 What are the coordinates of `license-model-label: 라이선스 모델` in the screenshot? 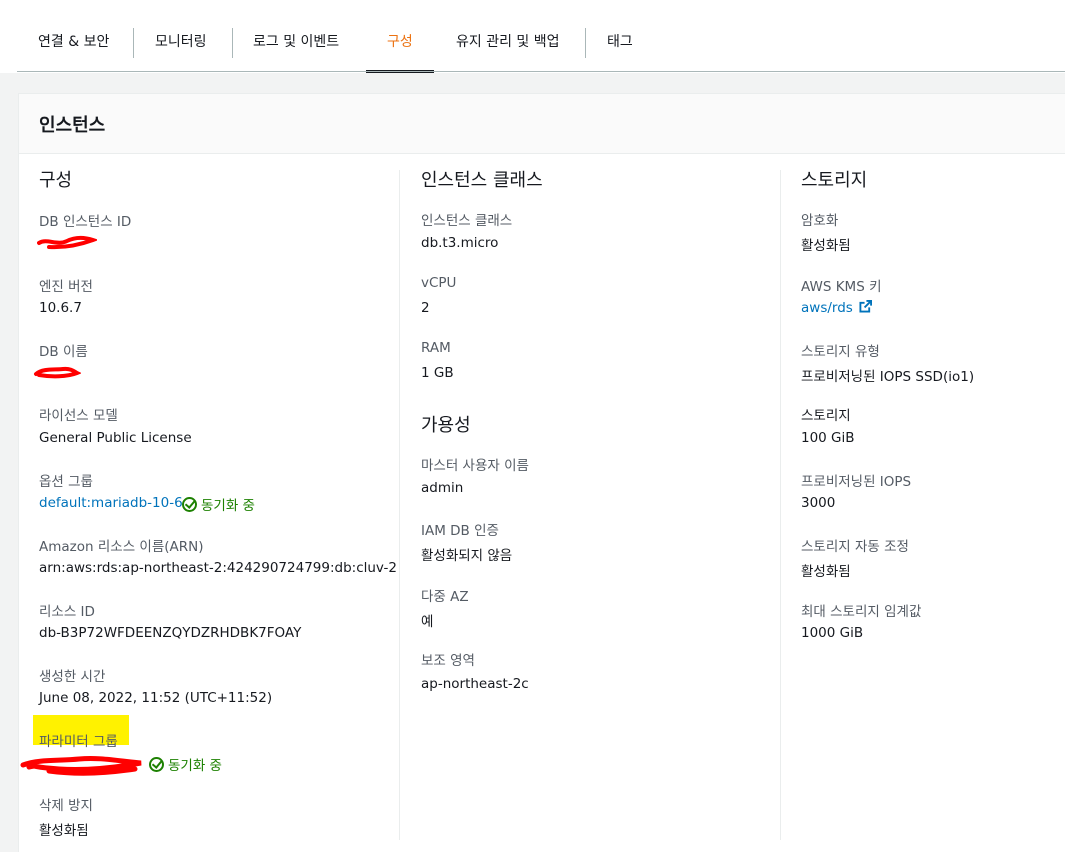 It's located at (78, 416).